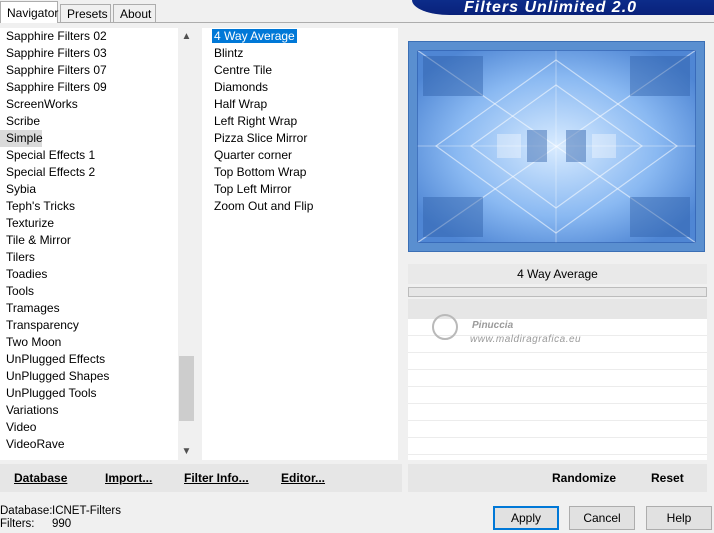 The height and width of the screenshot is (533, 714). Describe the element at coordinates (89, 308) in the screenshot. I see `category-item: Tramages` at that location.